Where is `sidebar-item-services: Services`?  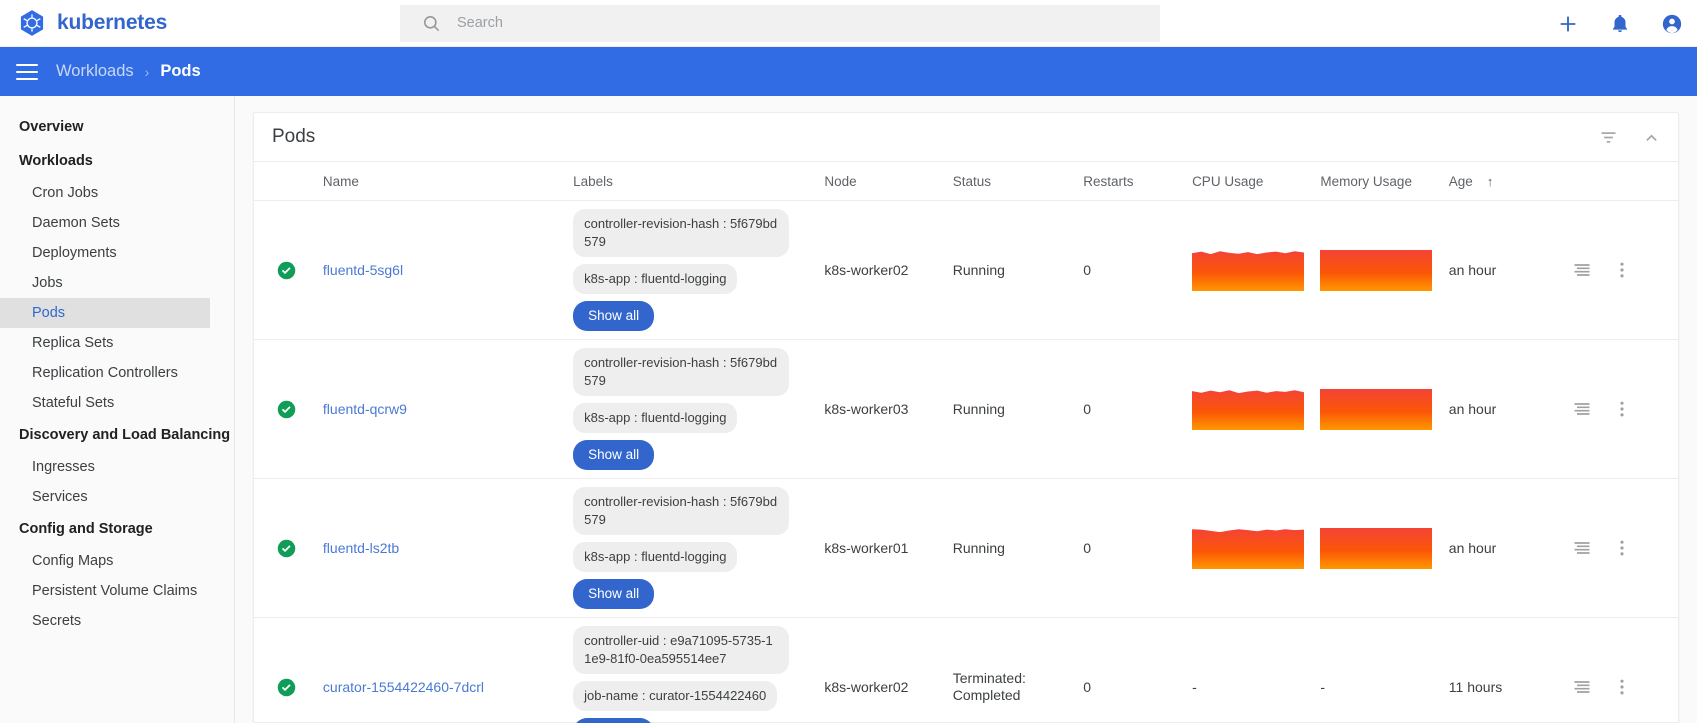 sidebar-item-services: Services is located at coordinates (117, 497).